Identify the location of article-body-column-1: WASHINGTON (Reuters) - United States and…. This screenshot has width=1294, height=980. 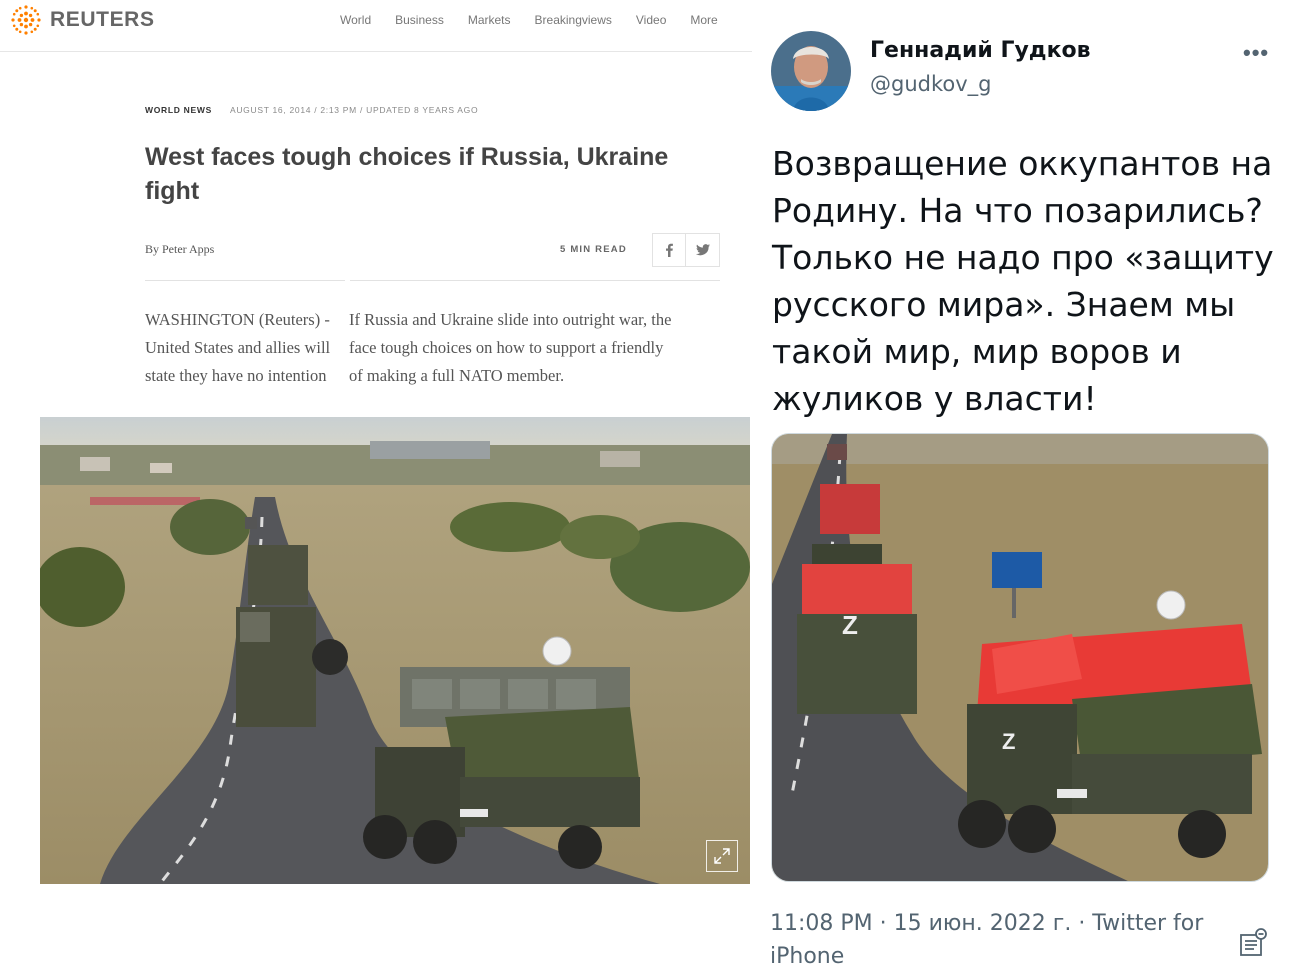
(245, 348).